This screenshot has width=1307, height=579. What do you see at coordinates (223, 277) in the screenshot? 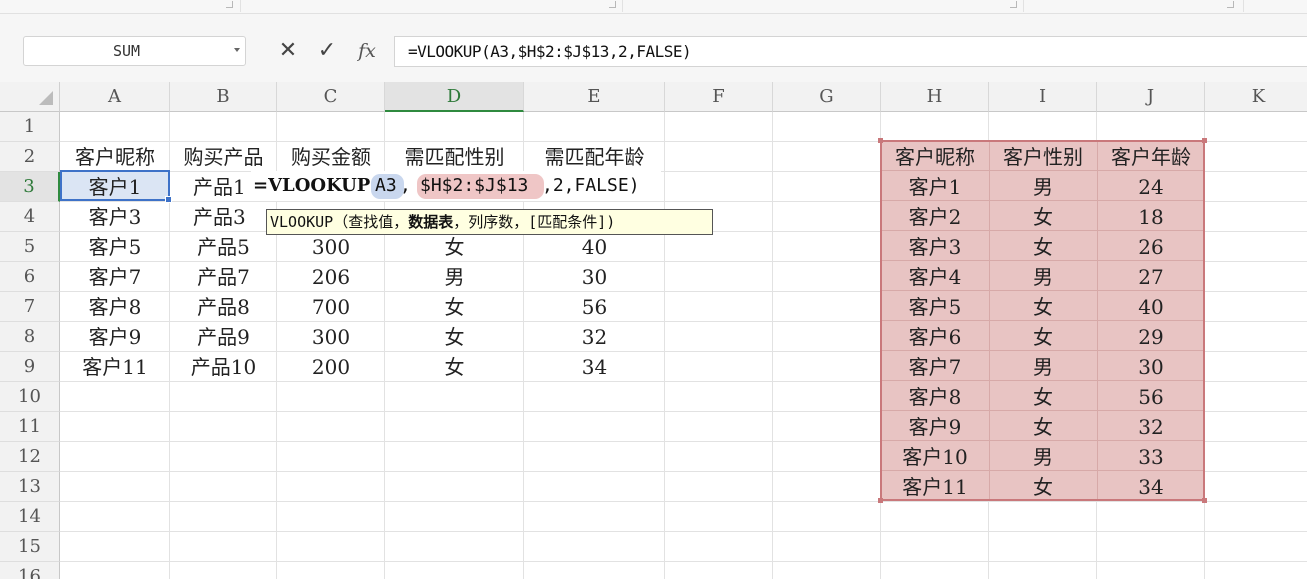
I see `cell-b6: 产品7` at bounding box center [223, 277].